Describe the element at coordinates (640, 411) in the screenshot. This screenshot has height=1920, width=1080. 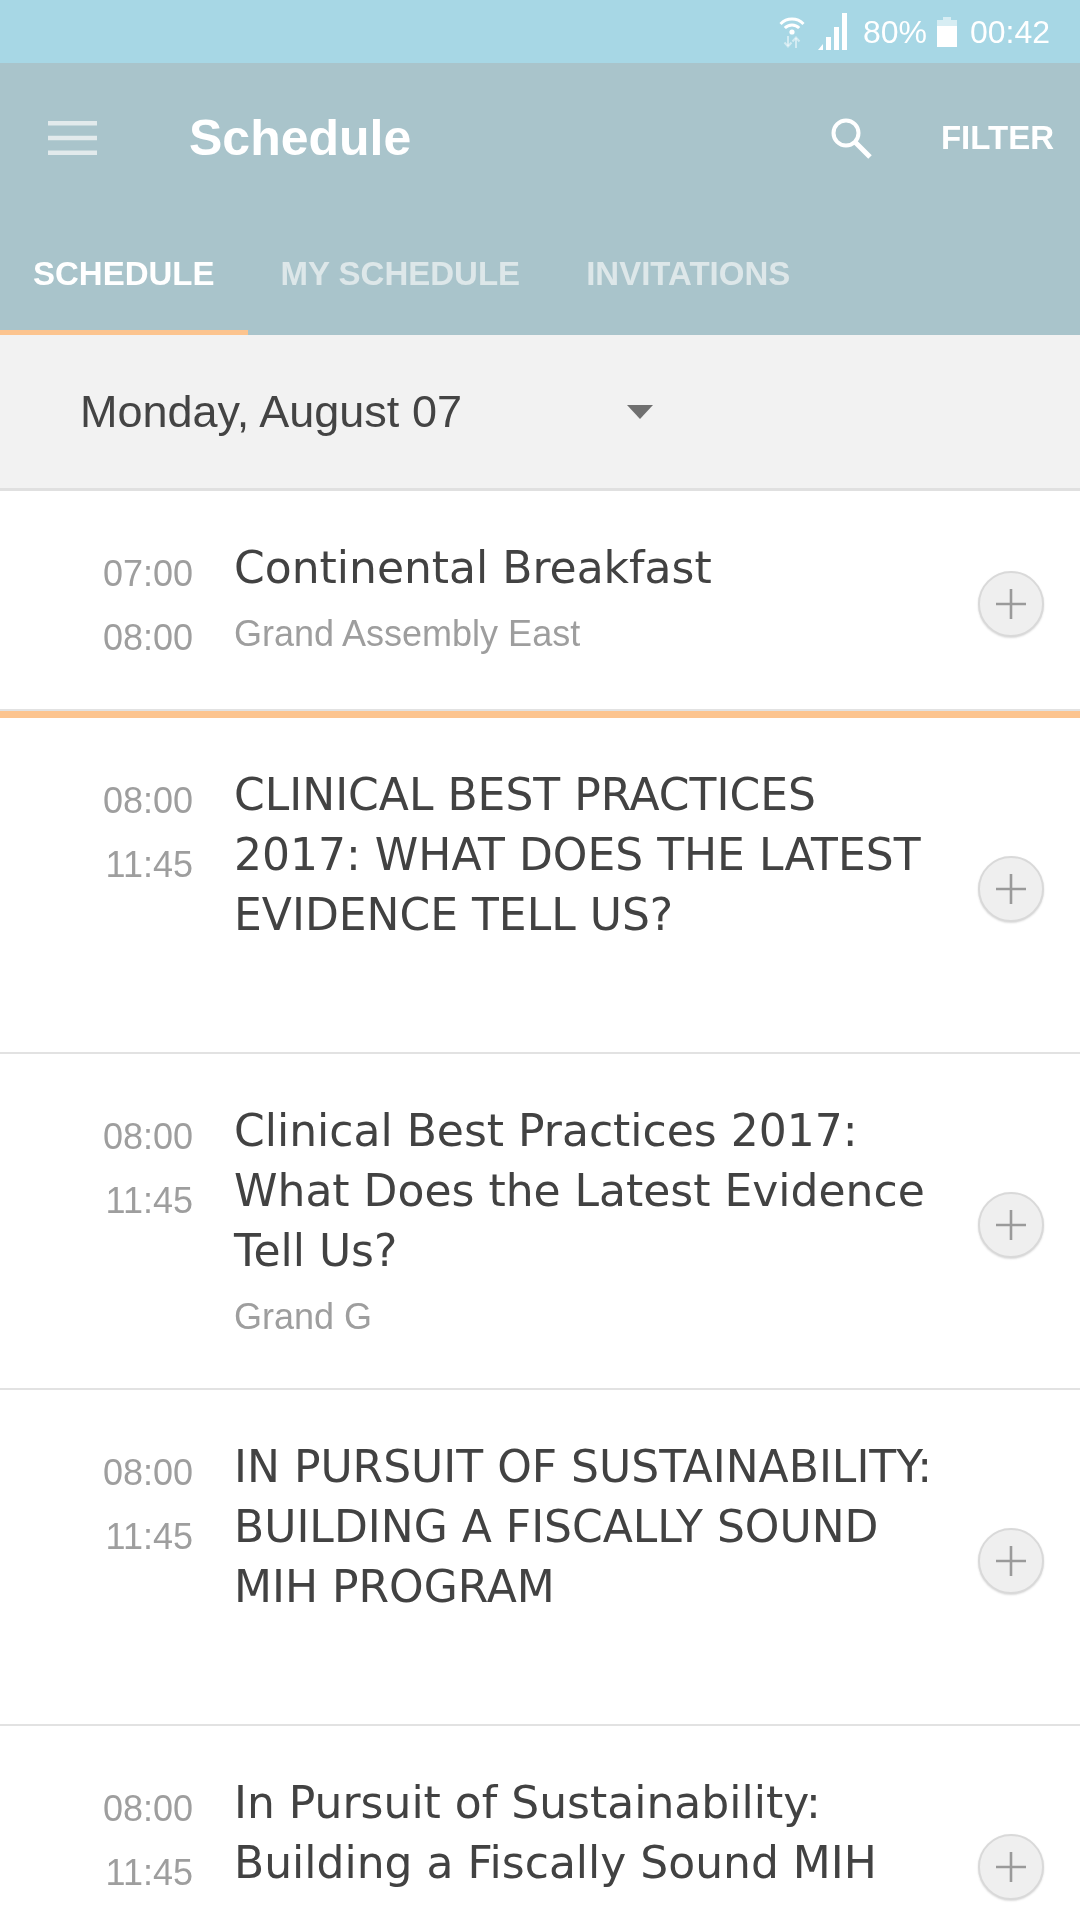
I see `caret-icon` at that location.